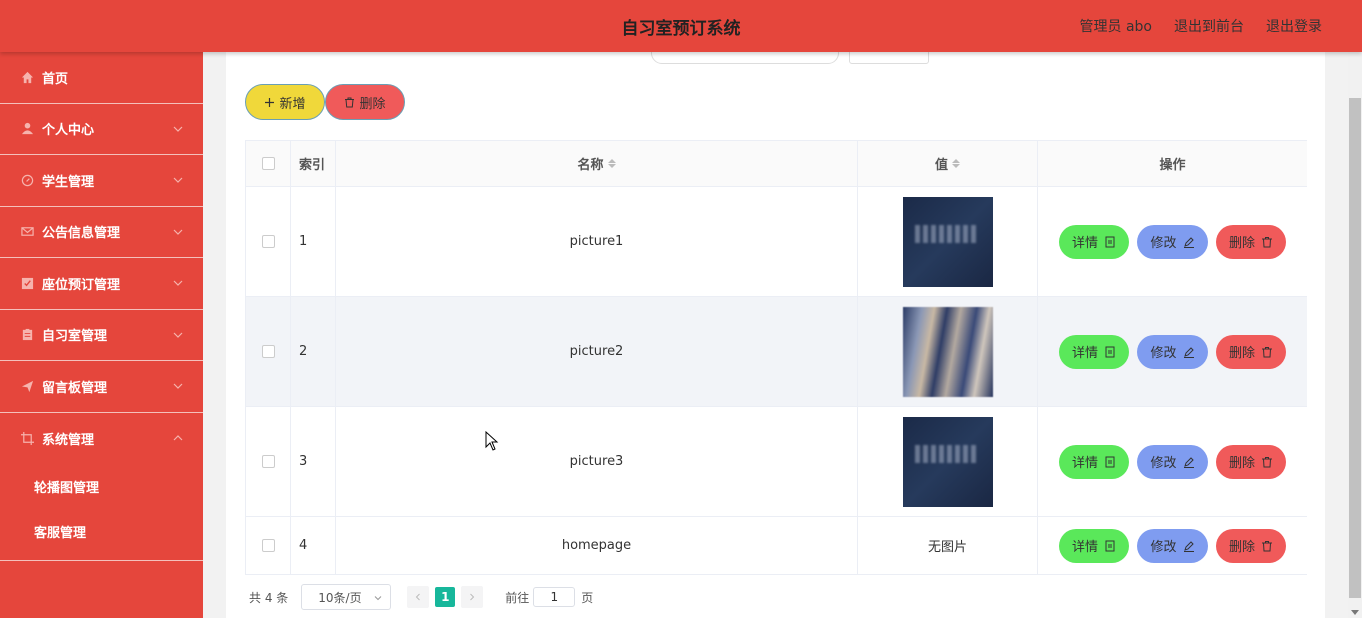 The width and height of the screenshot is (1362, 618). I want to click on sidebar-item-announcements: 公告信息管理, so click(101, 232).